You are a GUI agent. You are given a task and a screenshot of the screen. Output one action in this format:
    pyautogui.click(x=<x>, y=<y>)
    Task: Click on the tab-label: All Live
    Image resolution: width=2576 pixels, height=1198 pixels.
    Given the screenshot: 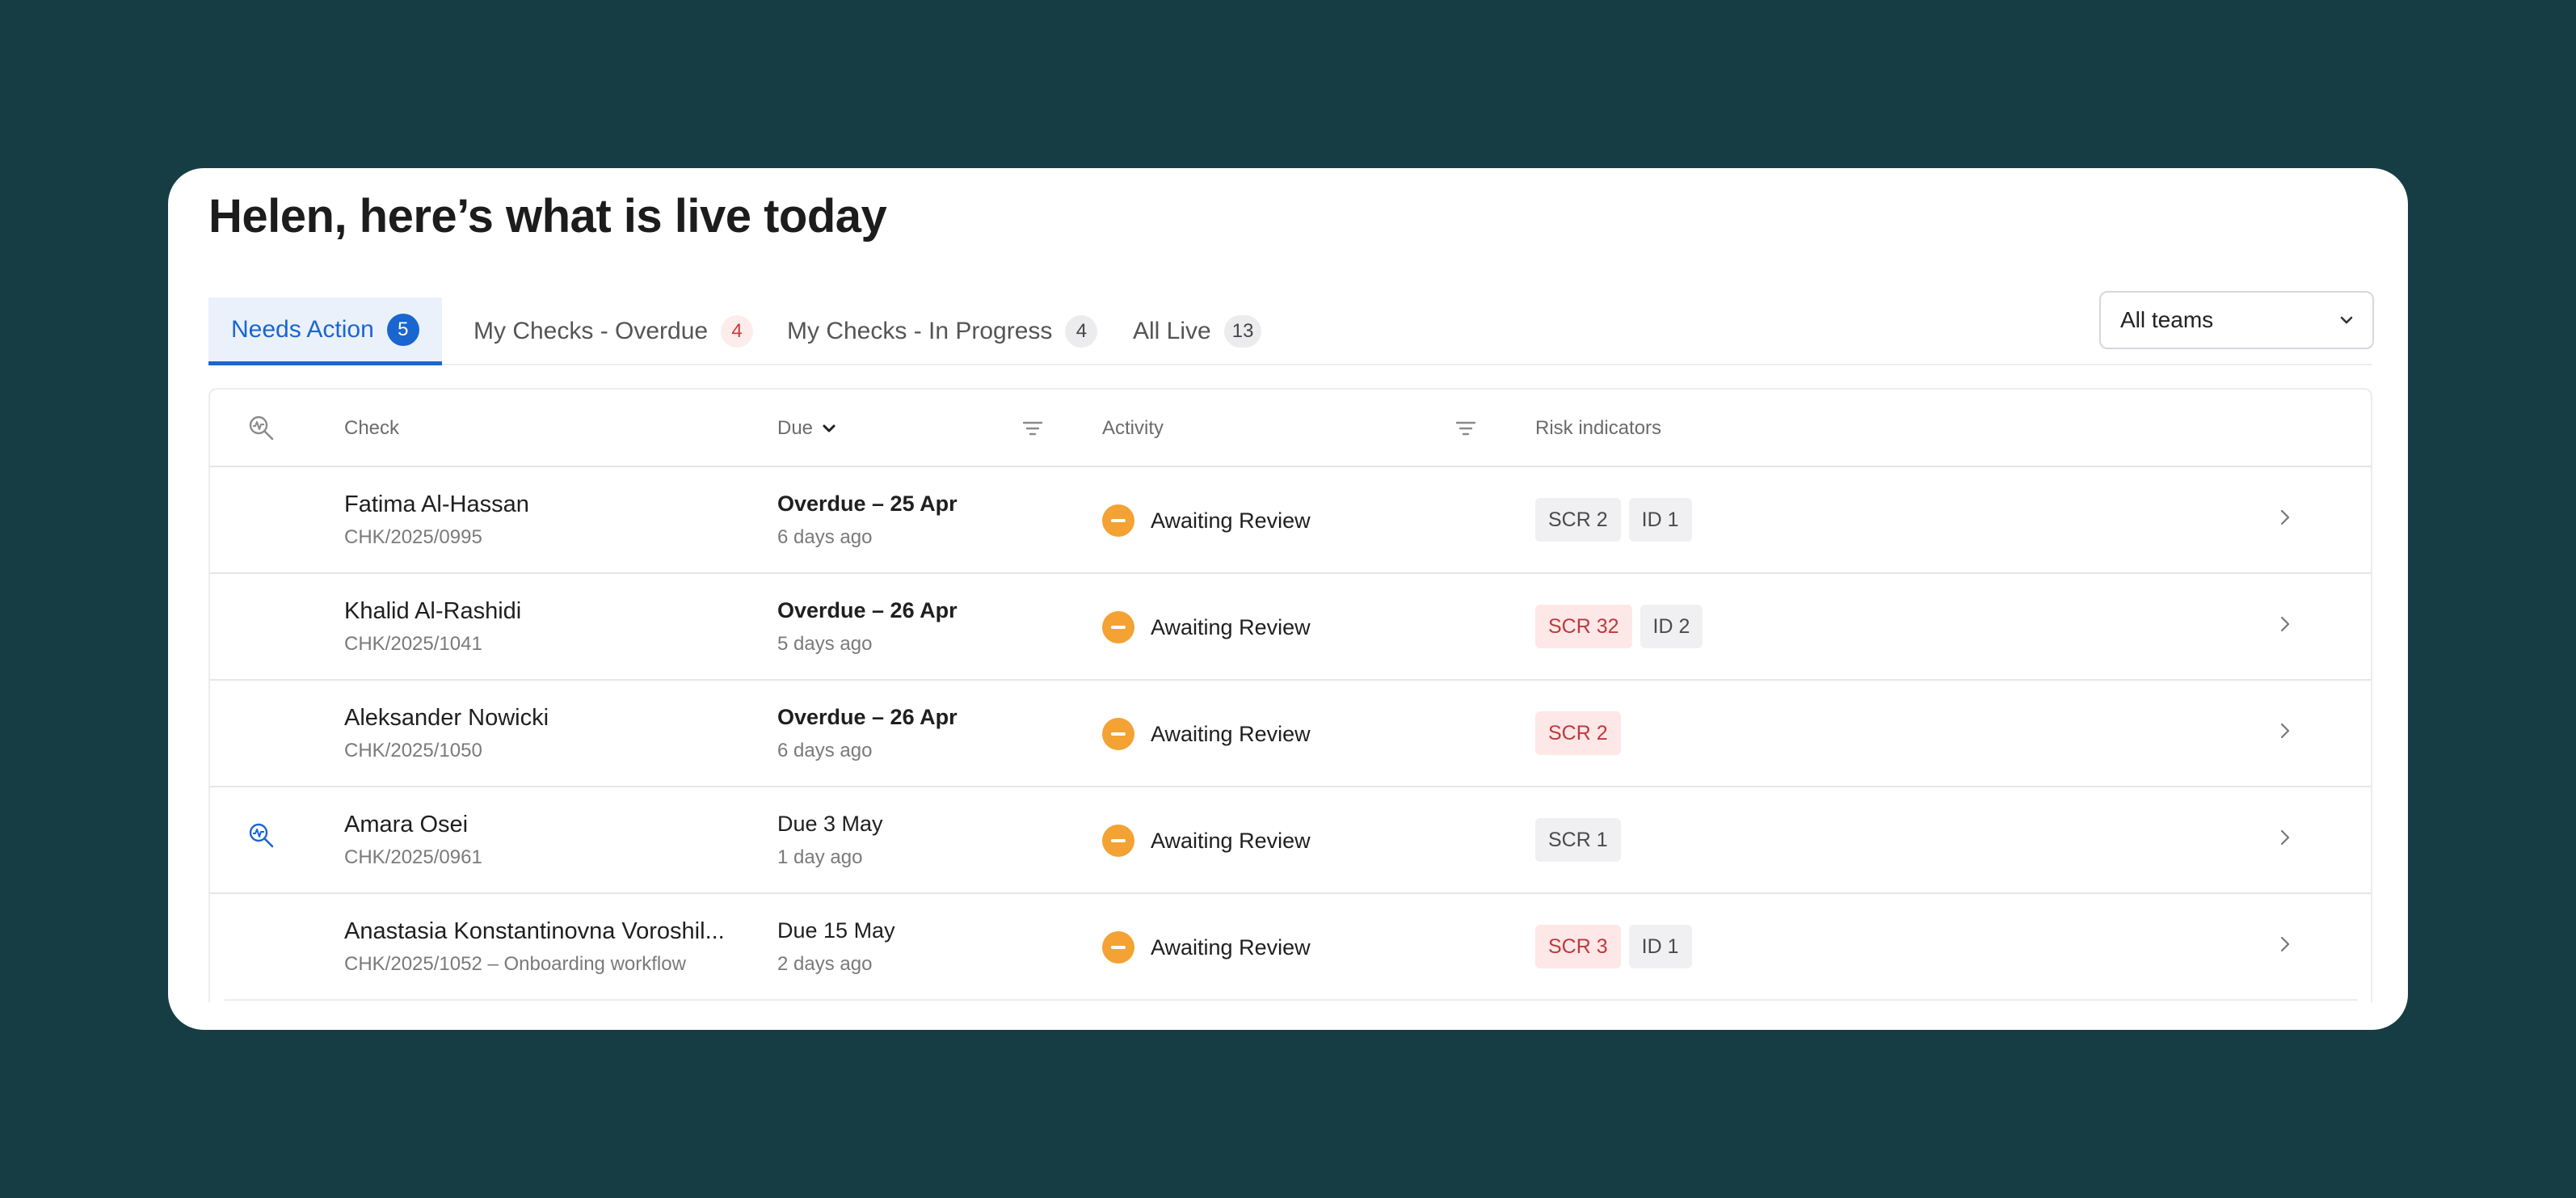 What is the action you would take?
    pyautogui.click(x=1172, y=331)
    